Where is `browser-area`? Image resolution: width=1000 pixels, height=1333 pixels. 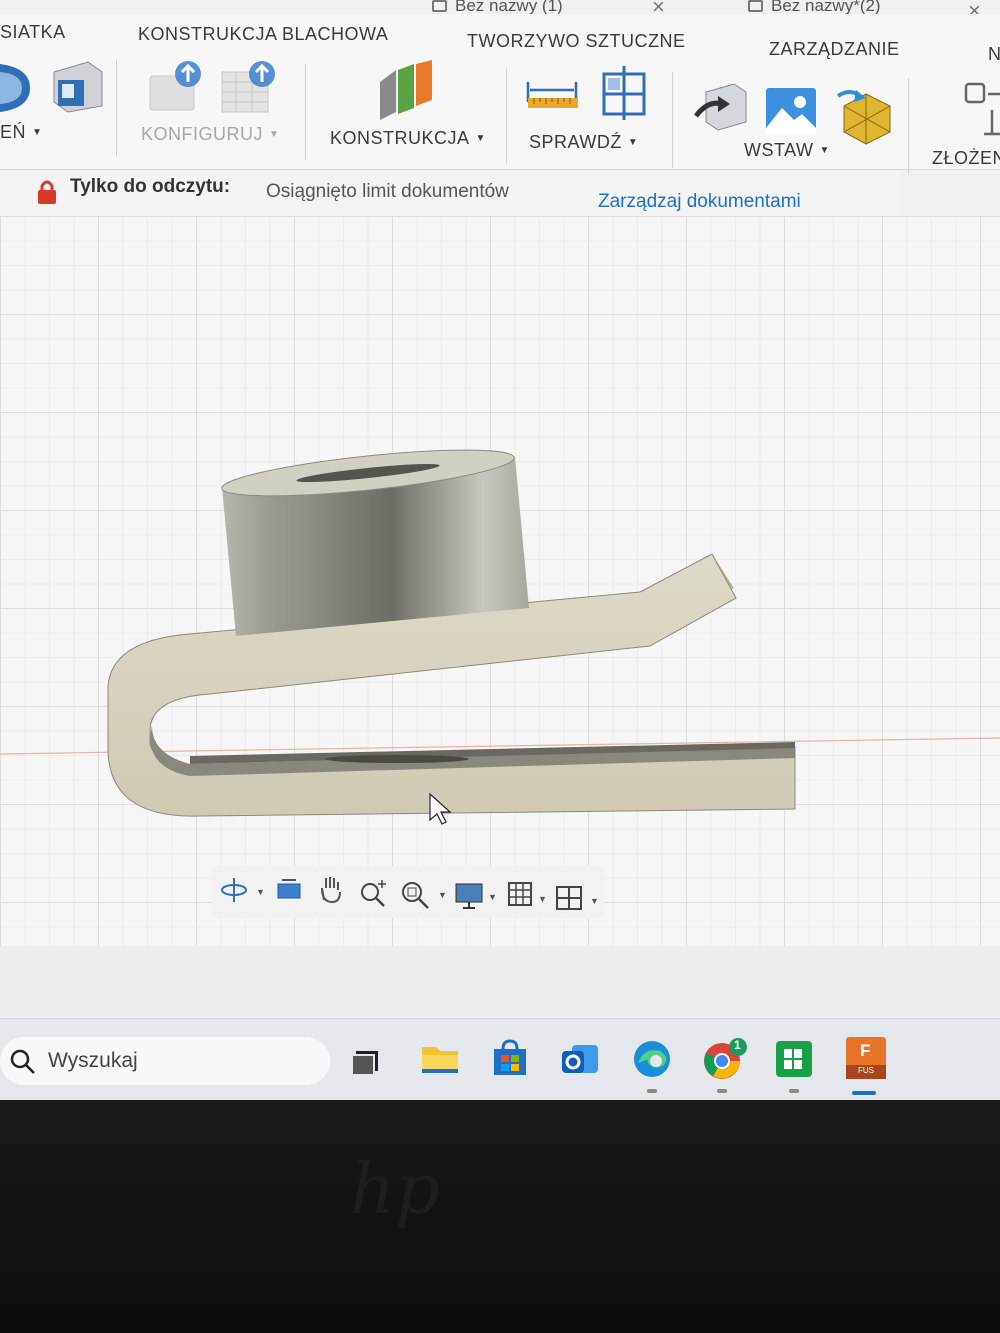
browser-area is located at coordinates (500, 986).